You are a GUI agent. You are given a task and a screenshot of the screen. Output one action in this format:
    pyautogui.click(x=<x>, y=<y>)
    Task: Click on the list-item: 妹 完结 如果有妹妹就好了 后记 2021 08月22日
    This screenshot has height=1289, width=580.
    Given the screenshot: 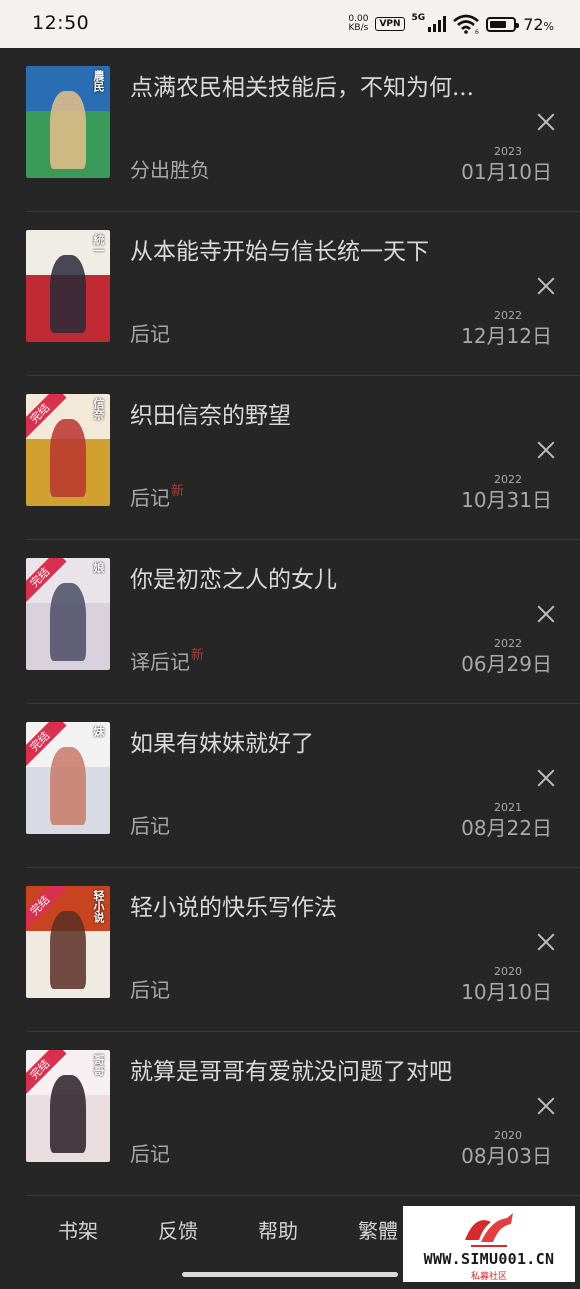 What is the action you would take?
    pyautogui.click(x=303, y=786)
    